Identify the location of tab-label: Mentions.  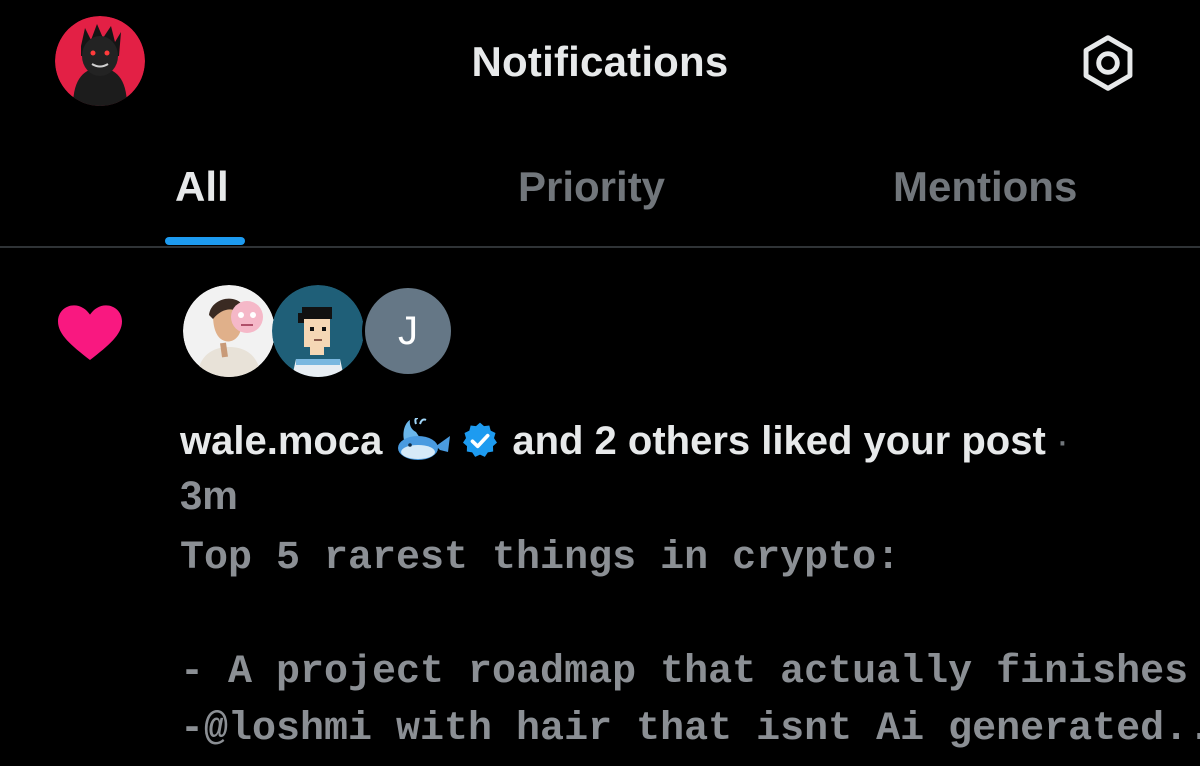
(985, 186).